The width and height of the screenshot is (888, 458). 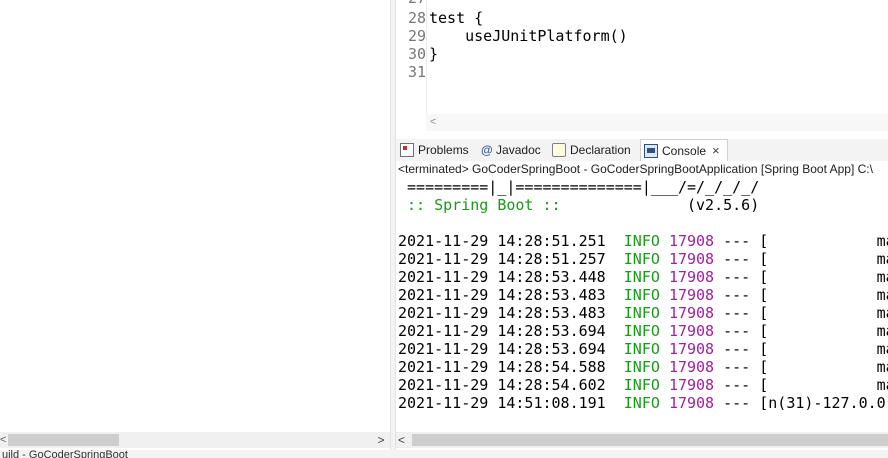 I want to click on log-time: 14:28:54.588, so click(x=551, y=367).